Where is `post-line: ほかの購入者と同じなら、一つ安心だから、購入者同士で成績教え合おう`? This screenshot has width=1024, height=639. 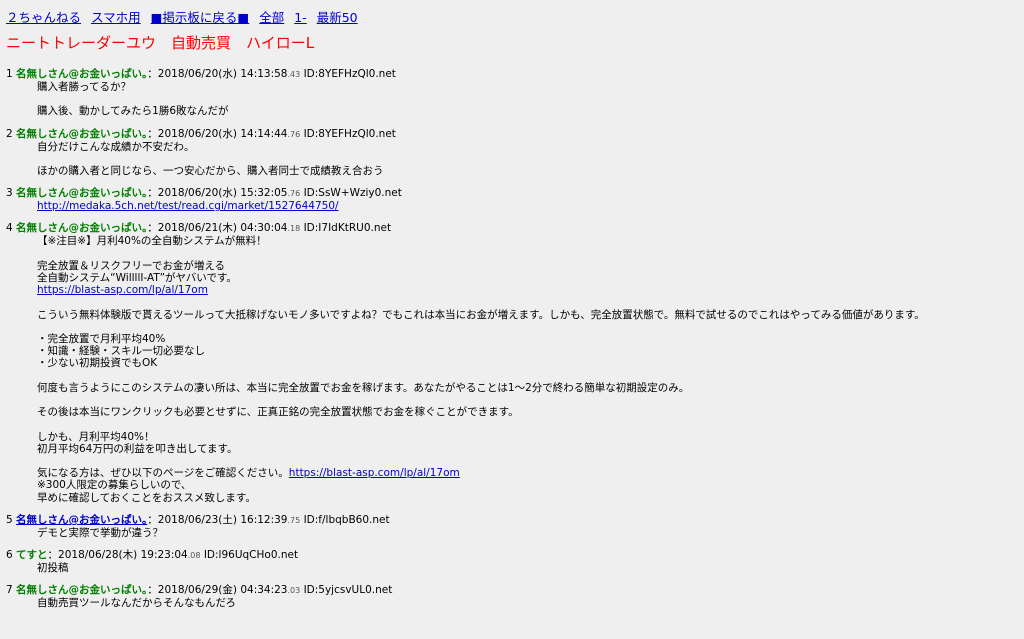
post-line: ほかの購入者と同じなら、一つ安心だから、購入者同士で成績教え合おう is located at coordinates (210, 171).